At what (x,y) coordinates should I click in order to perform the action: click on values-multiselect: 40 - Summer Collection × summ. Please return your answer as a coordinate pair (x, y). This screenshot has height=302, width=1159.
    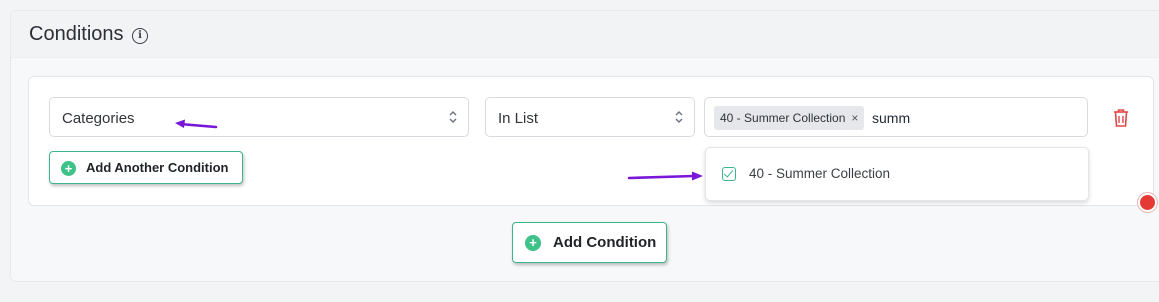
    Looking at the image, I should click on (896, 117).